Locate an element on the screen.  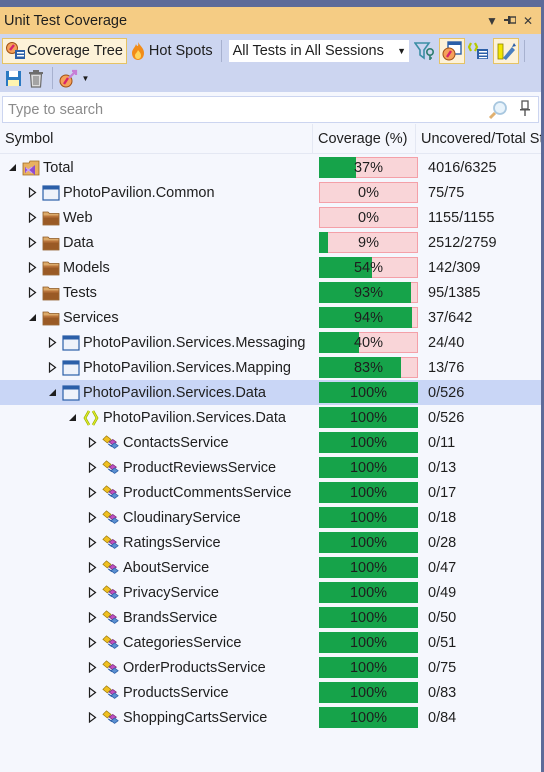
tree-row-brandsservice: BrandsService 100% 0/50 is located at coordinates (270, 617).